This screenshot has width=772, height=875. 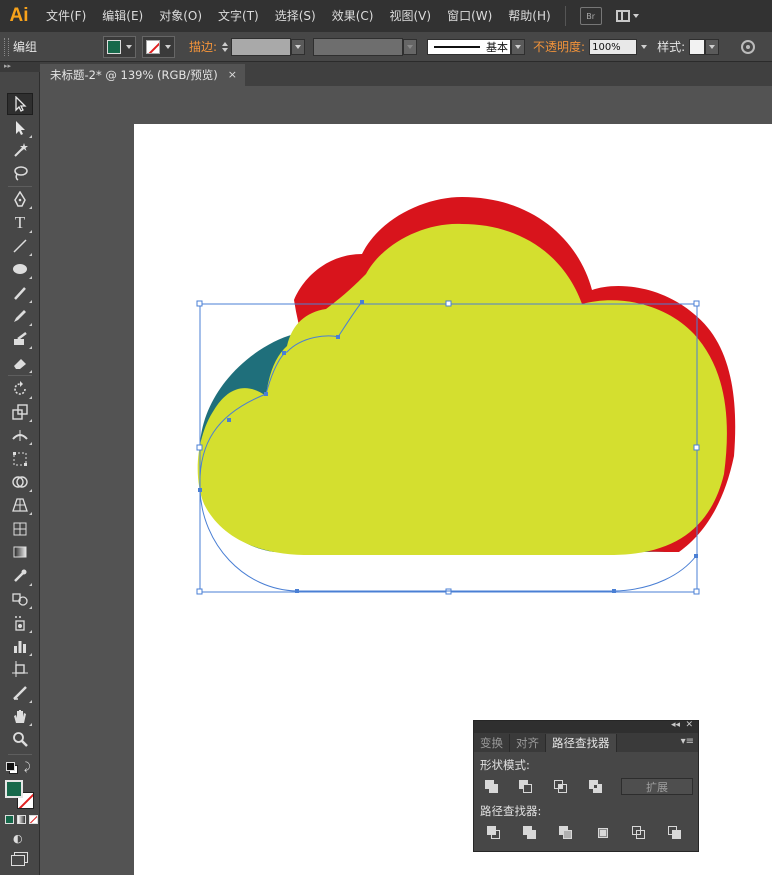 I want to click on artboard-tool, so click(x=20, y=669).